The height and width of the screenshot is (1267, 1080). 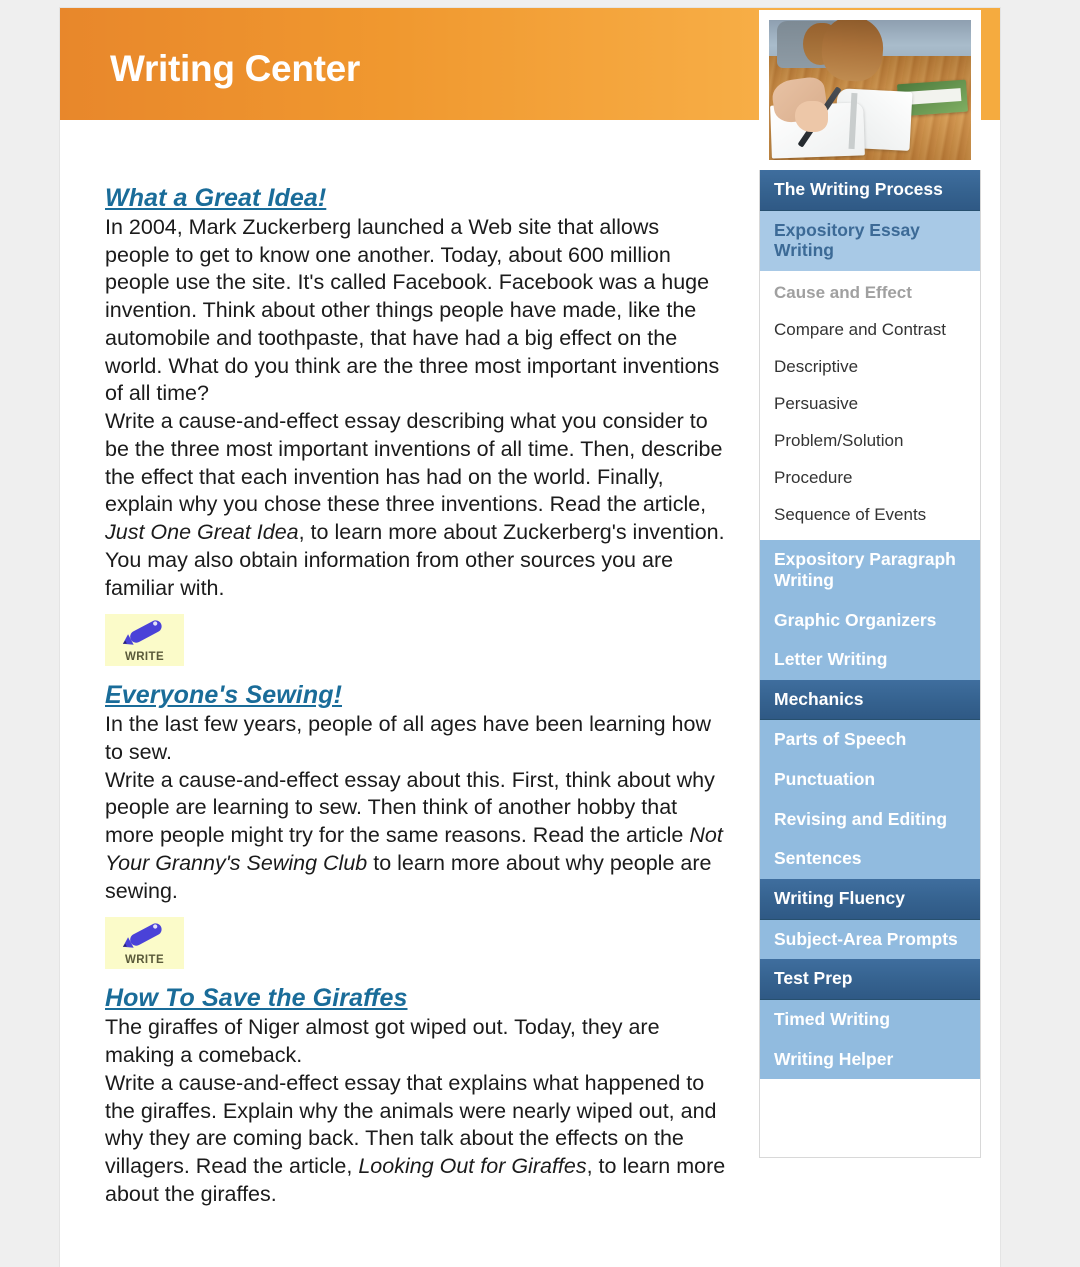 I want to click on article-title-row: Everyone's Sewing!, so click(x=416, y=696).